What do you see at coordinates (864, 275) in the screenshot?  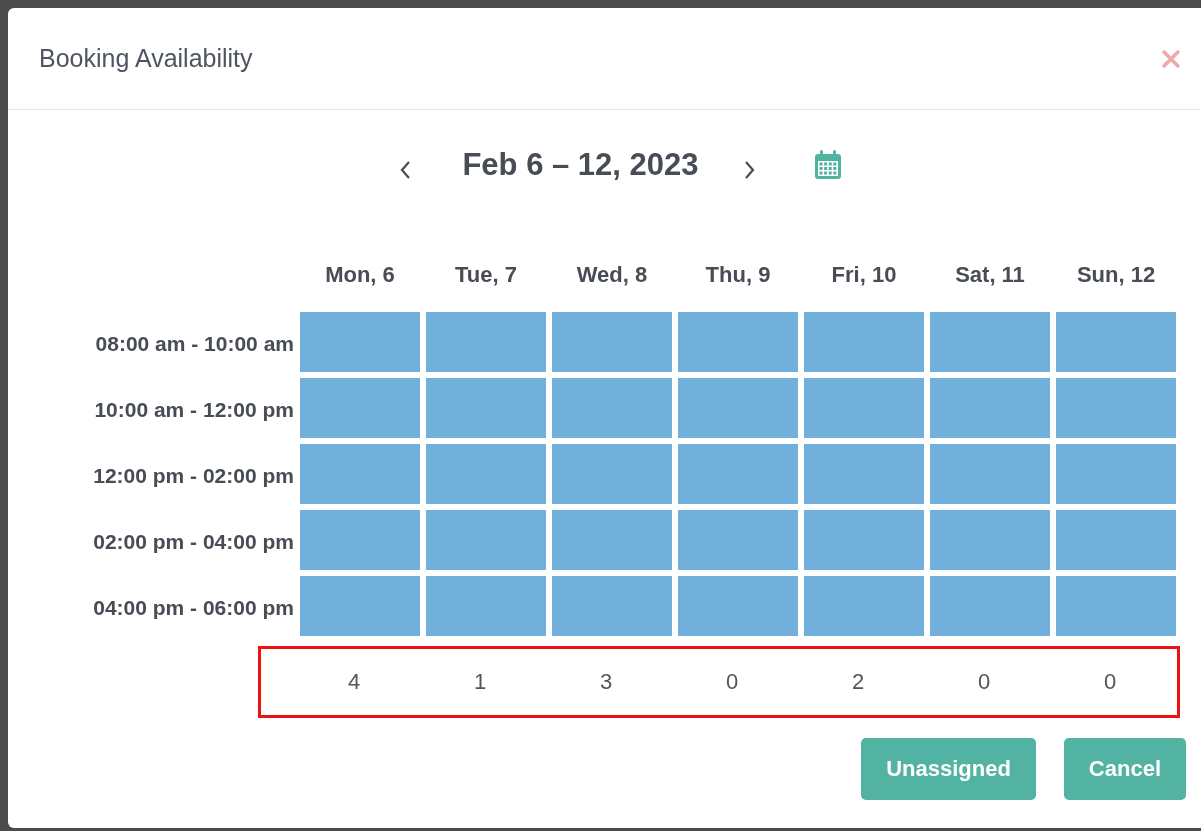 I see `day-header: Fri, 10` at bounding box center [864, 275].